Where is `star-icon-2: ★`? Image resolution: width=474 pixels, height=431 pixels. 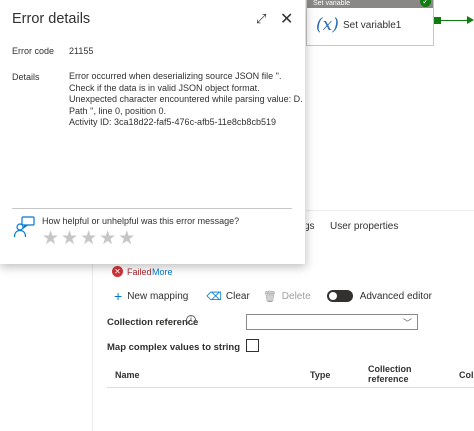
star-icon-2: ★ is located at coordinates (69, 239).